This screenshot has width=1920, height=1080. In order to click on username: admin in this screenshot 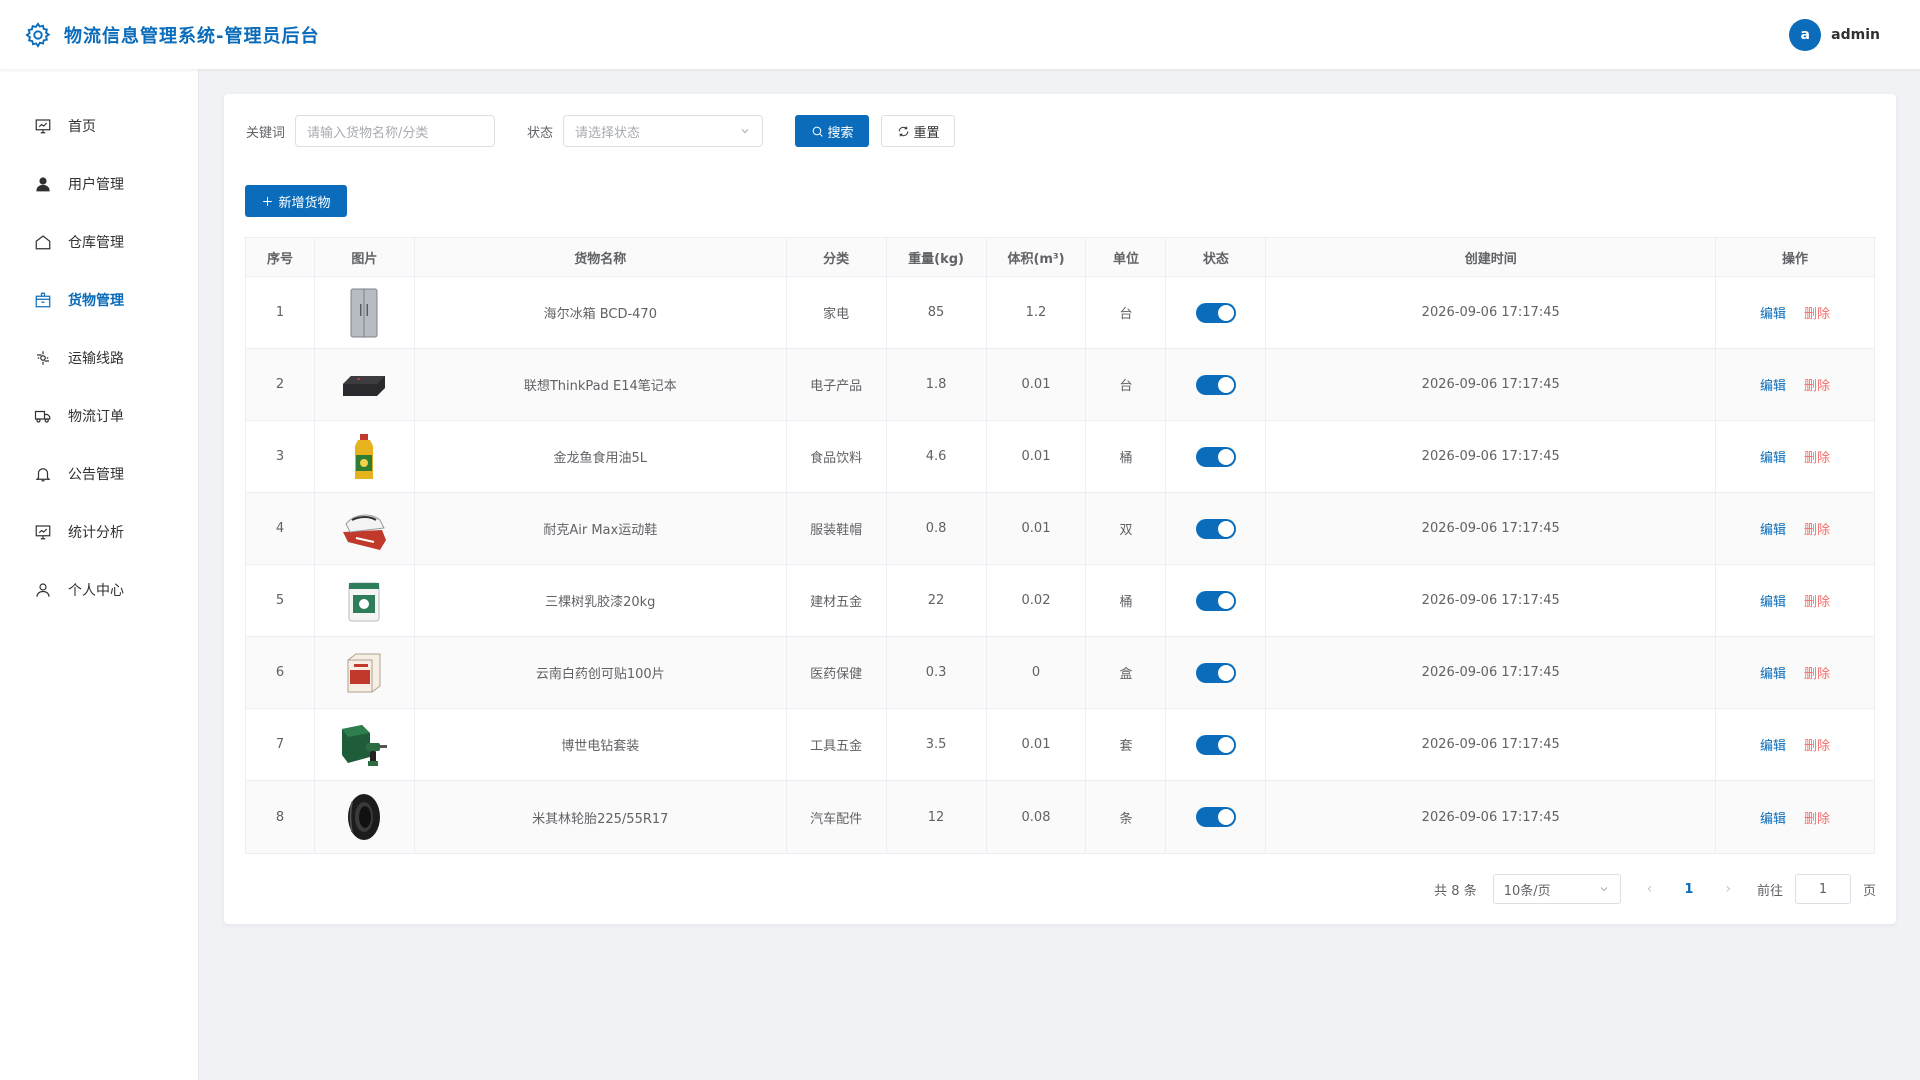, I will do `click(1855, 35)`.